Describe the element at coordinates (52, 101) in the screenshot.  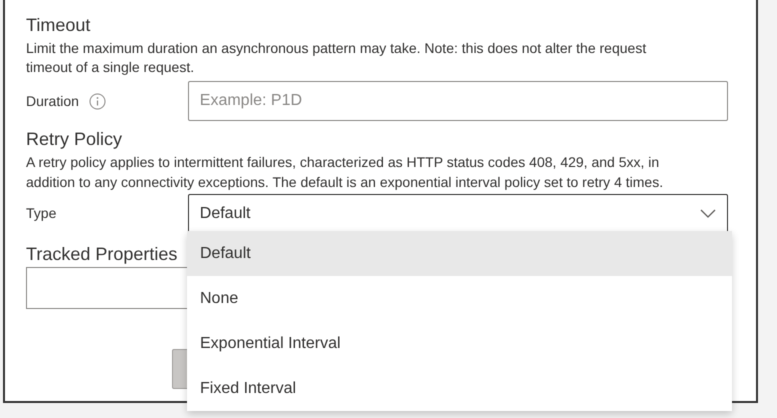
I see `field-label: Duration` at that location.